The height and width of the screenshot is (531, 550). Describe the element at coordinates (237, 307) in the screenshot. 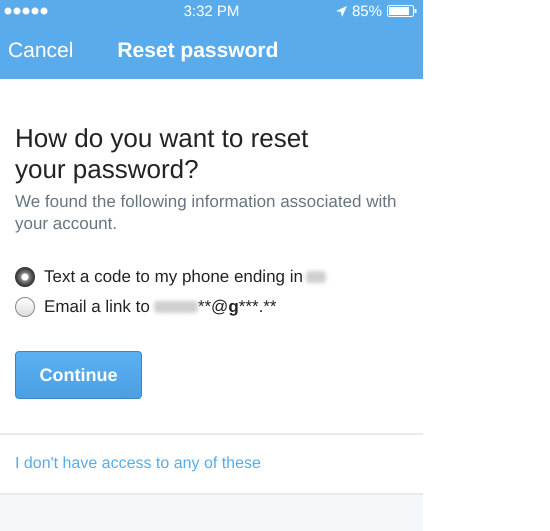

I see `email-address: **@g***.**` at that location.